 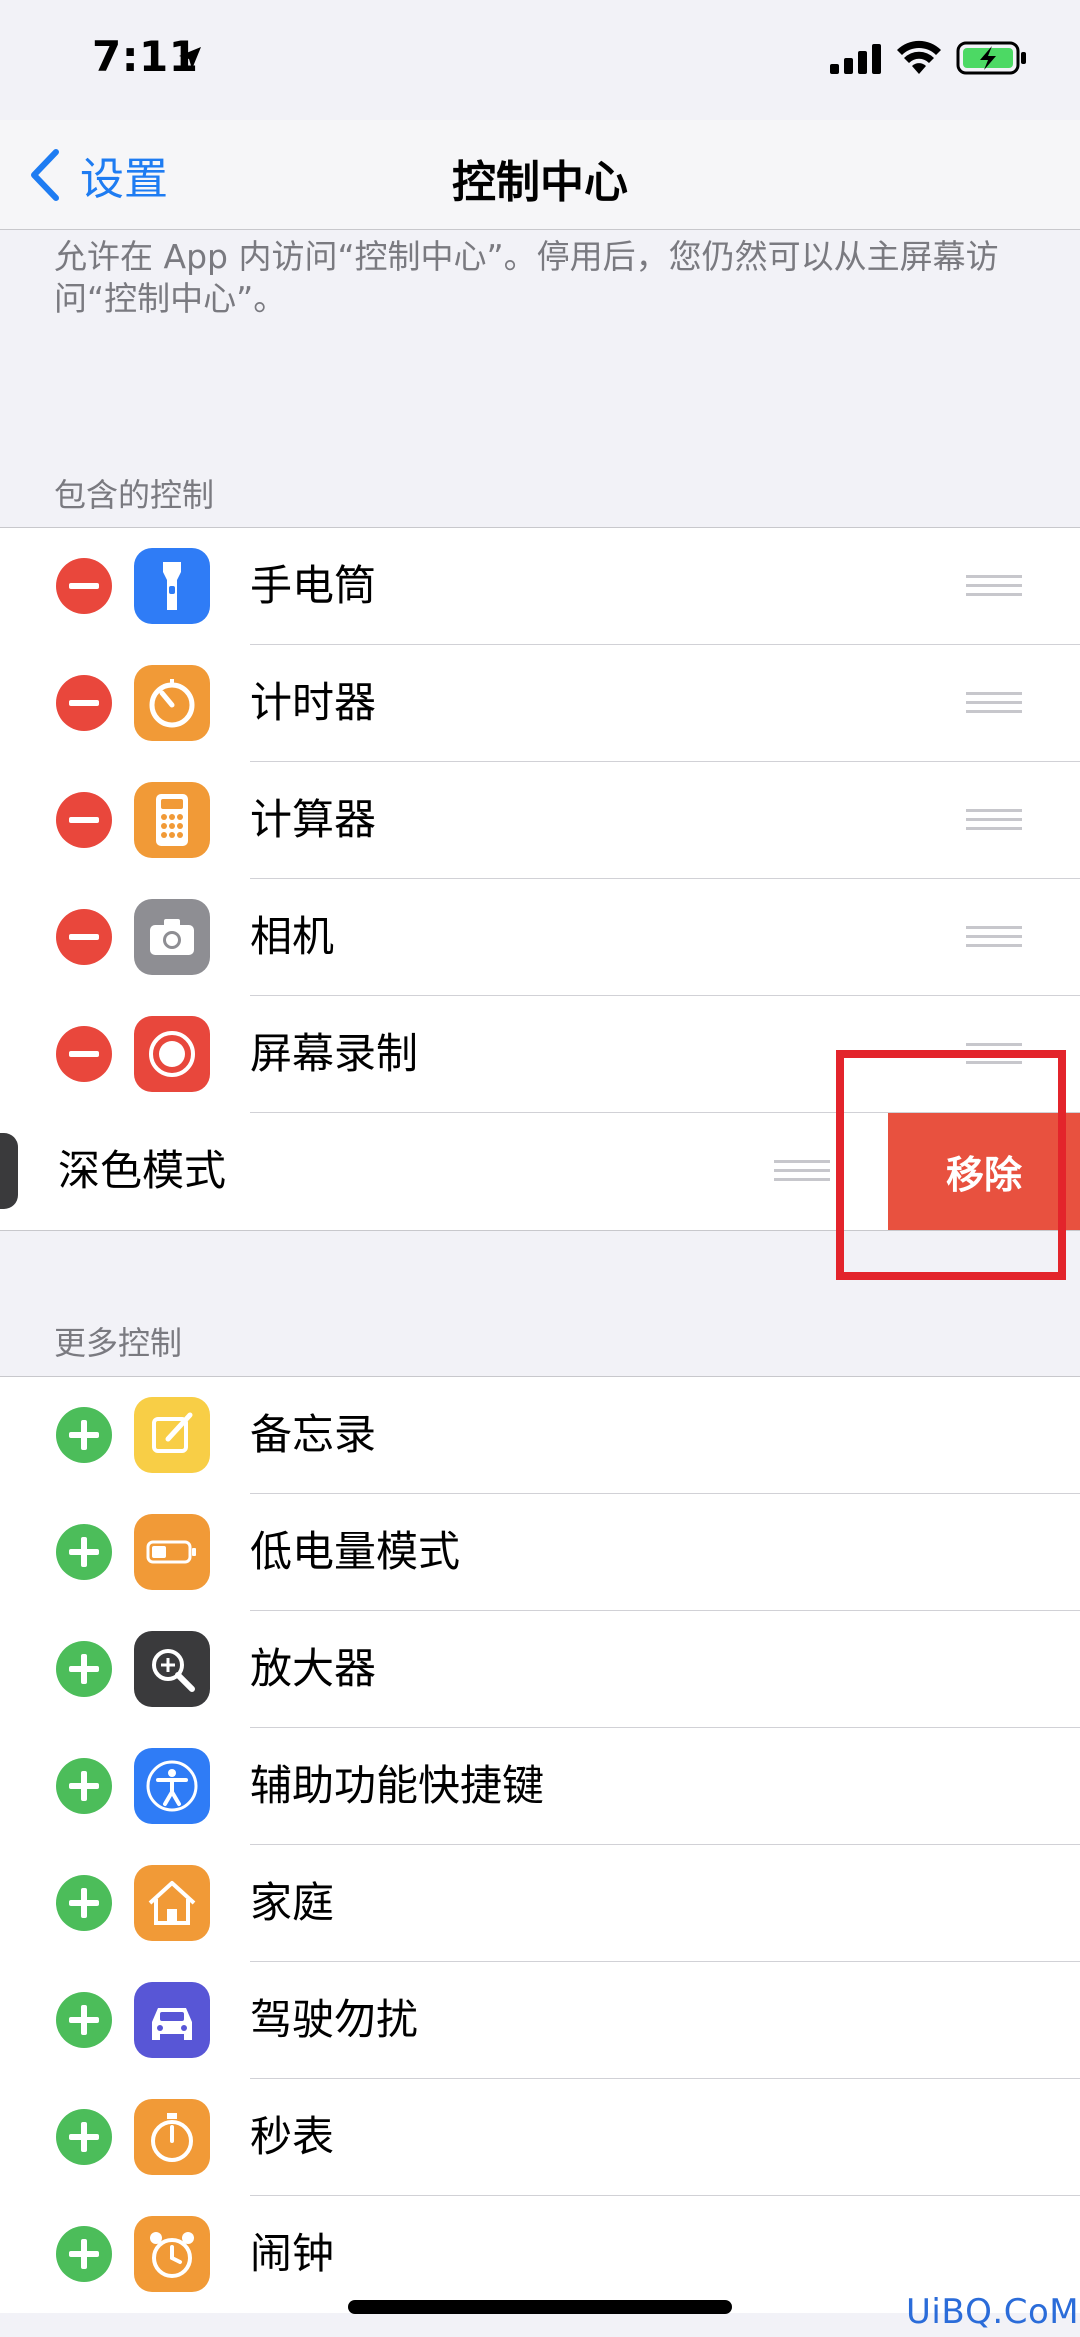 I want to click on camera-icon, so click(x=172, y=937).